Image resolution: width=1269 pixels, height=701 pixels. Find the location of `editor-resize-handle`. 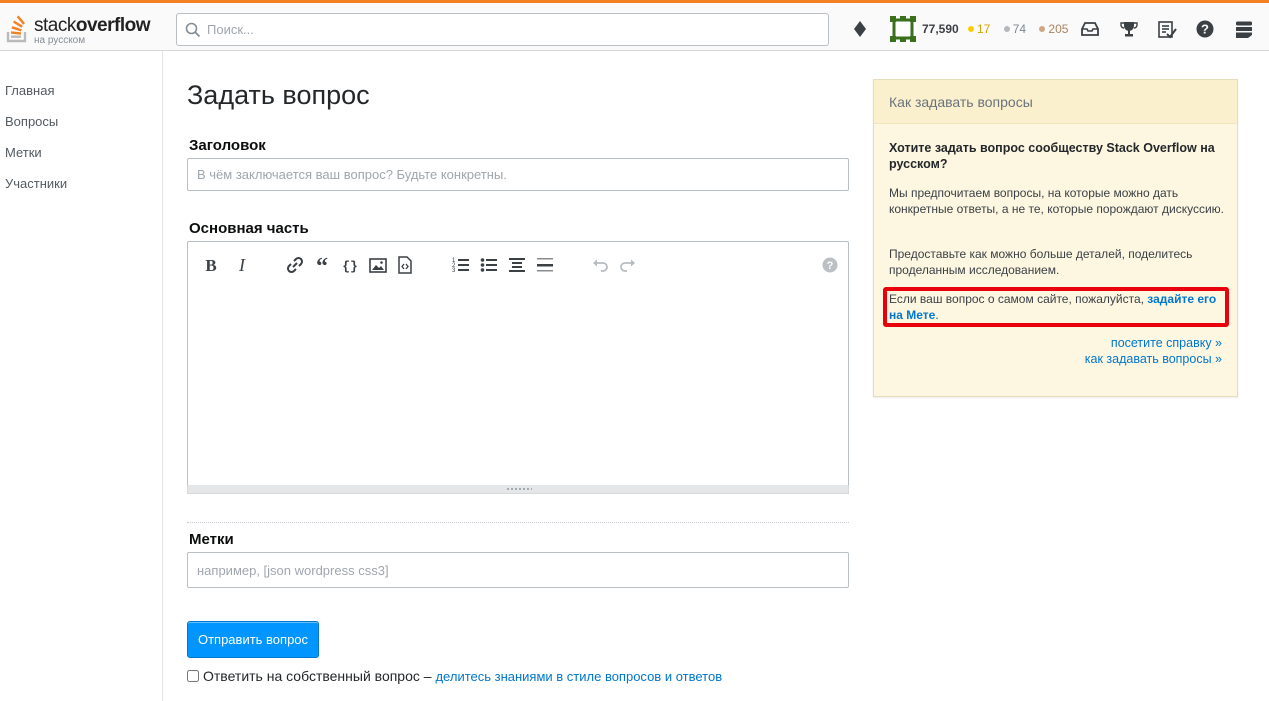

editor-resize-handle is located at coordinates (518, 489).